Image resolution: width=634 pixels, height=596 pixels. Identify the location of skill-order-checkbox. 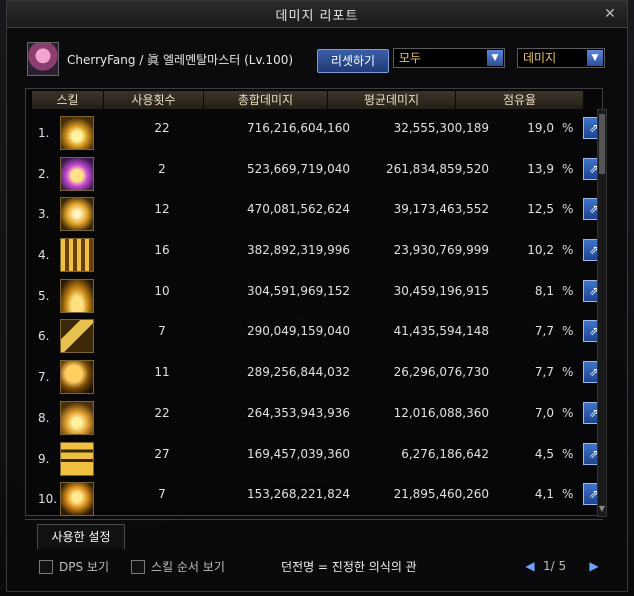
(138, 567).